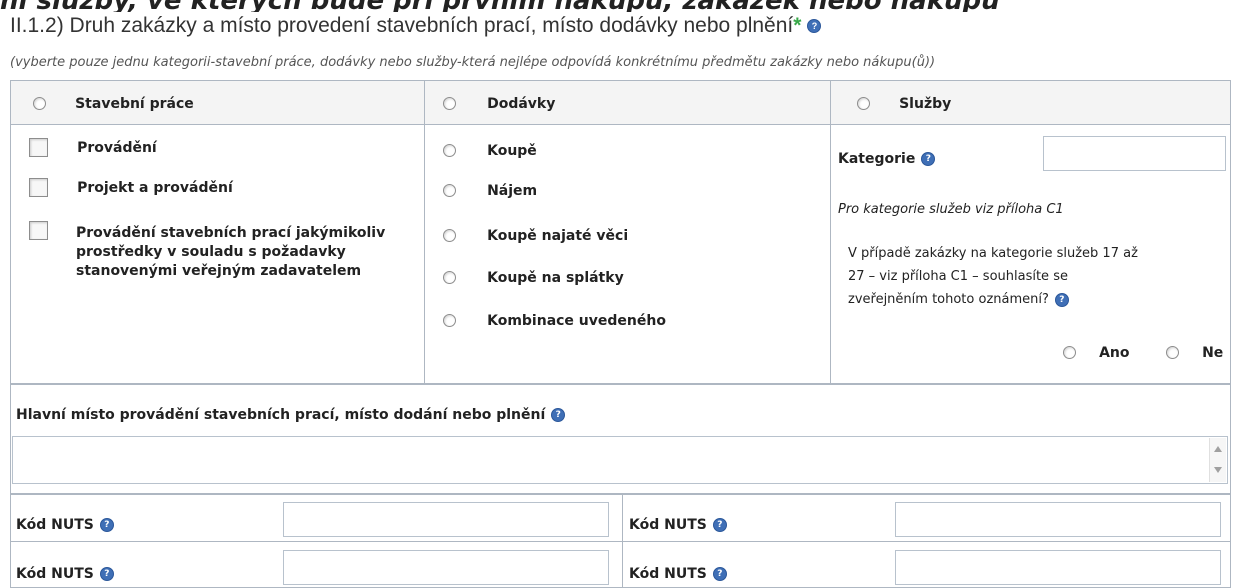 The height and width of the screenshot is (588, 1233). I want to click on nuts-label-3: Kód NUTS?, so click(65, 572).